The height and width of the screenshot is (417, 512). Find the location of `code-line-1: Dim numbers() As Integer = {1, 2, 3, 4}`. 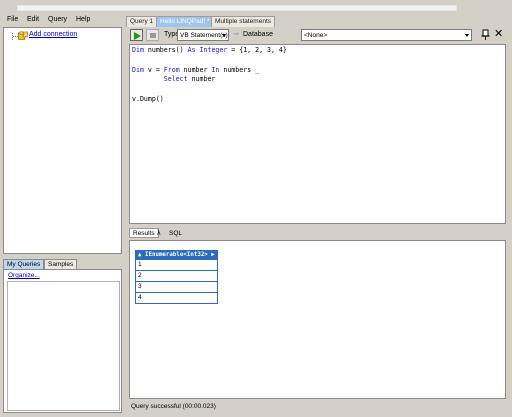

code-line-1: Dim numbers() As Integer = {1, 2, 3, 4} is located at coordinates (209, 50).